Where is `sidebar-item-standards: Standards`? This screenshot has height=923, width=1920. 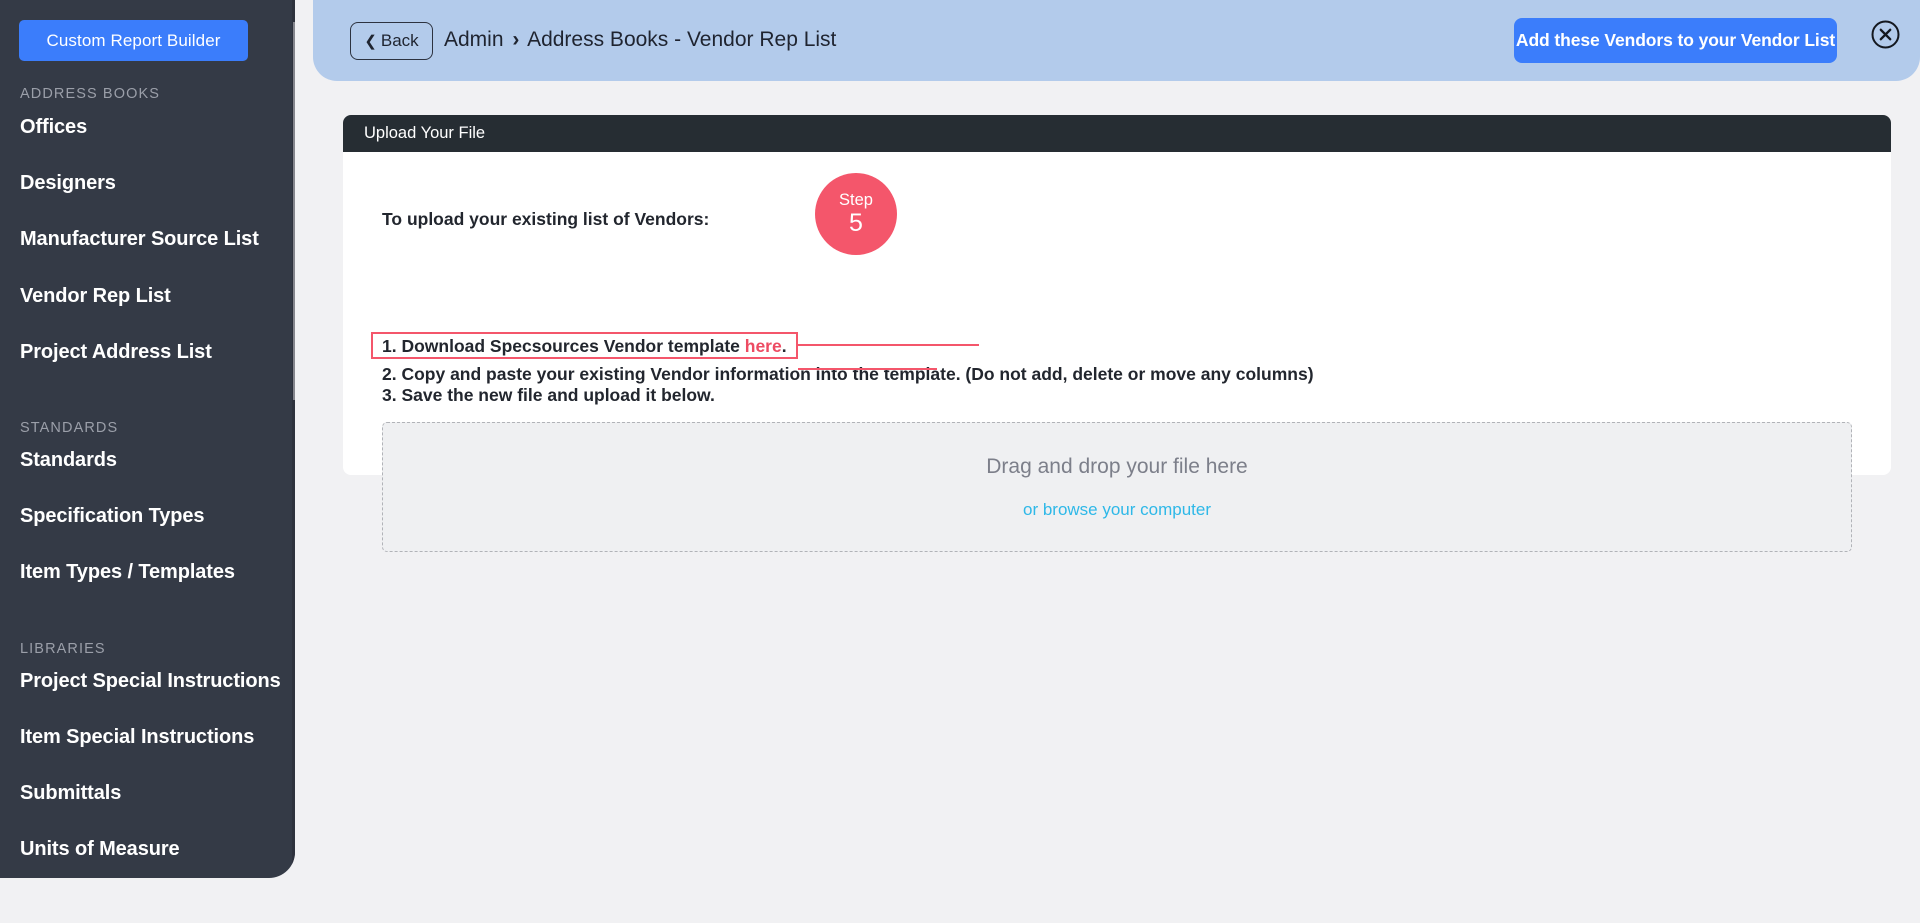
sidebar-item-standards: Standards is located at coordinates (68, 460).